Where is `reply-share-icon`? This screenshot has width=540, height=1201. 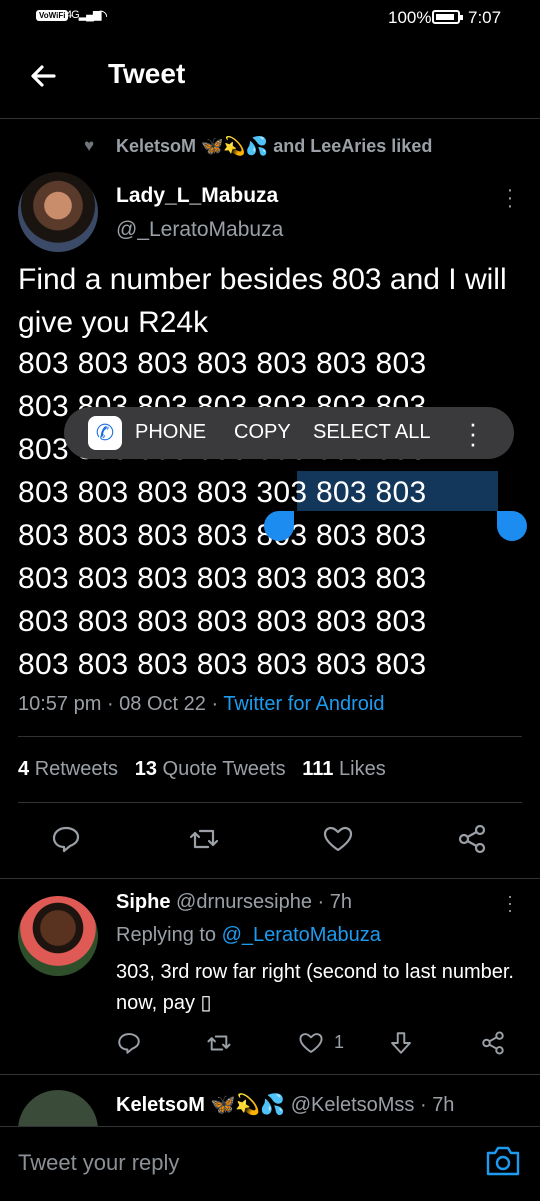
reply-share-icon is located at coordinates (493, 1043).